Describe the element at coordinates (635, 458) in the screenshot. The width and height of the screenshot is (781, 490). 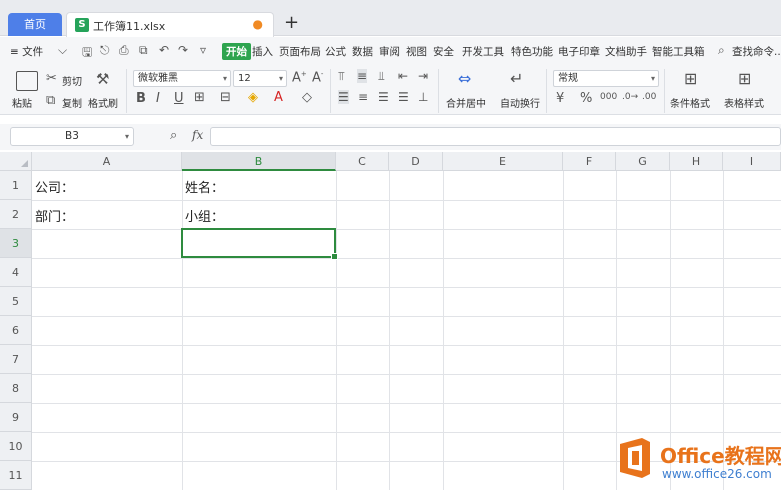
I see `office-logo-icon` at that location.